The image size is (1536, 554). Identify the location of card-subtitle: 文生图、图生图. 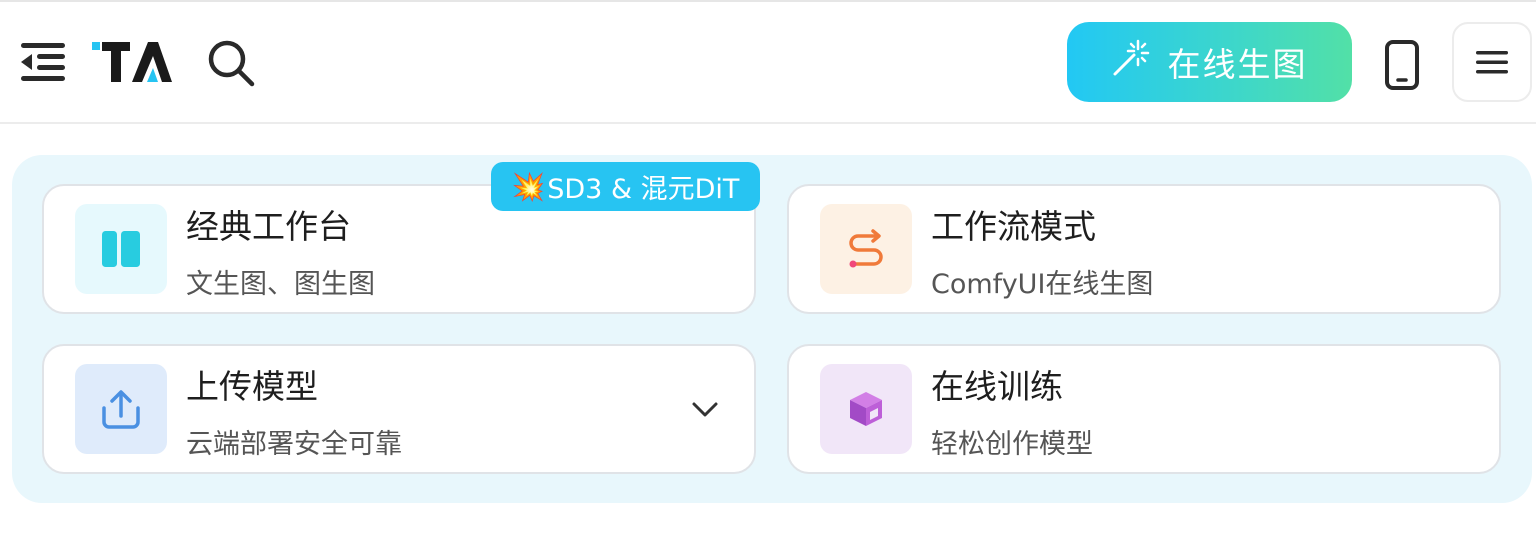
(280, 284).